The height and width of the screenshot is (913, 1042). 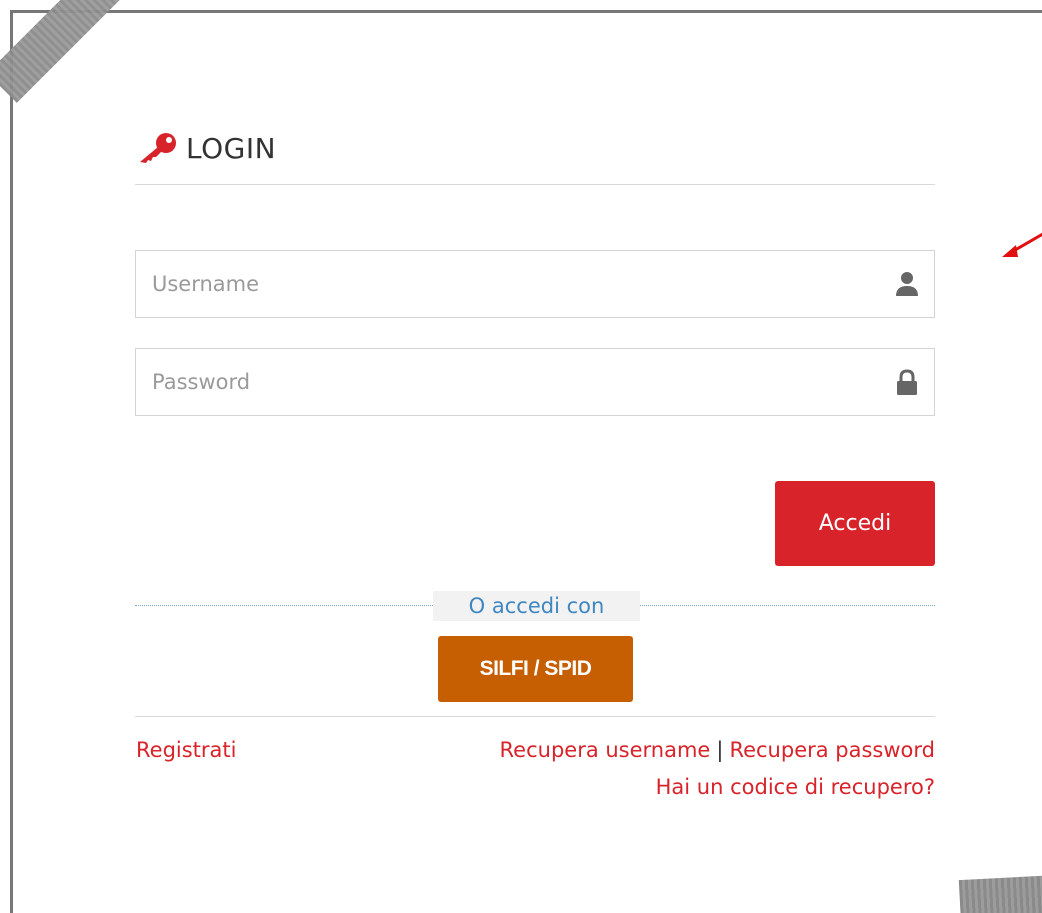 I want to click on login-button: Accedi, so click(x=855, y=523).